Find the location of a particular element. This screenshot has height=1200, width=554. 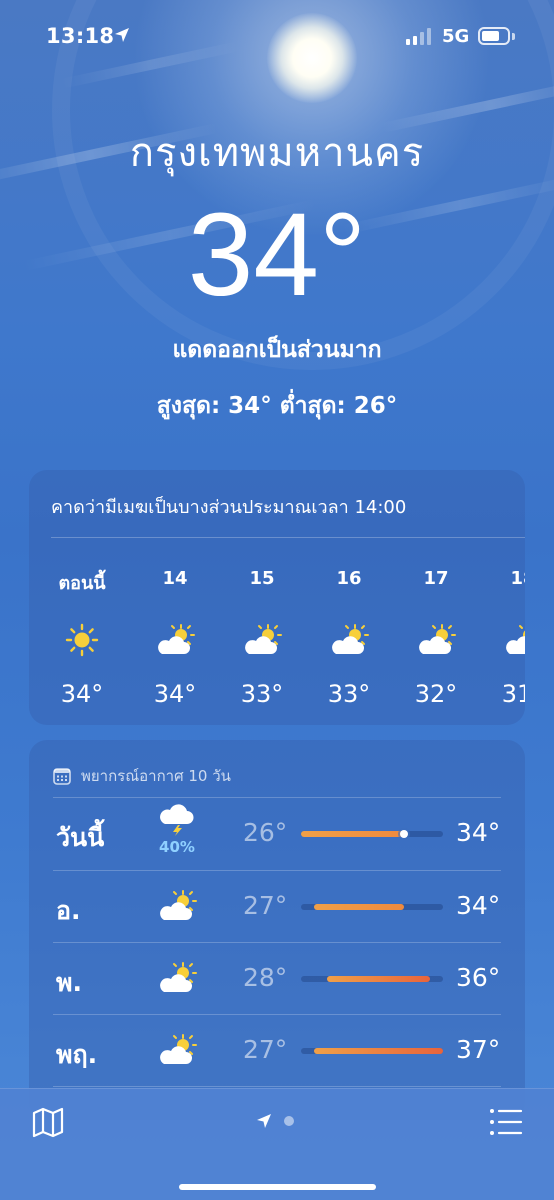

day-name: พฤ. is located at coordinates (77, 1054).